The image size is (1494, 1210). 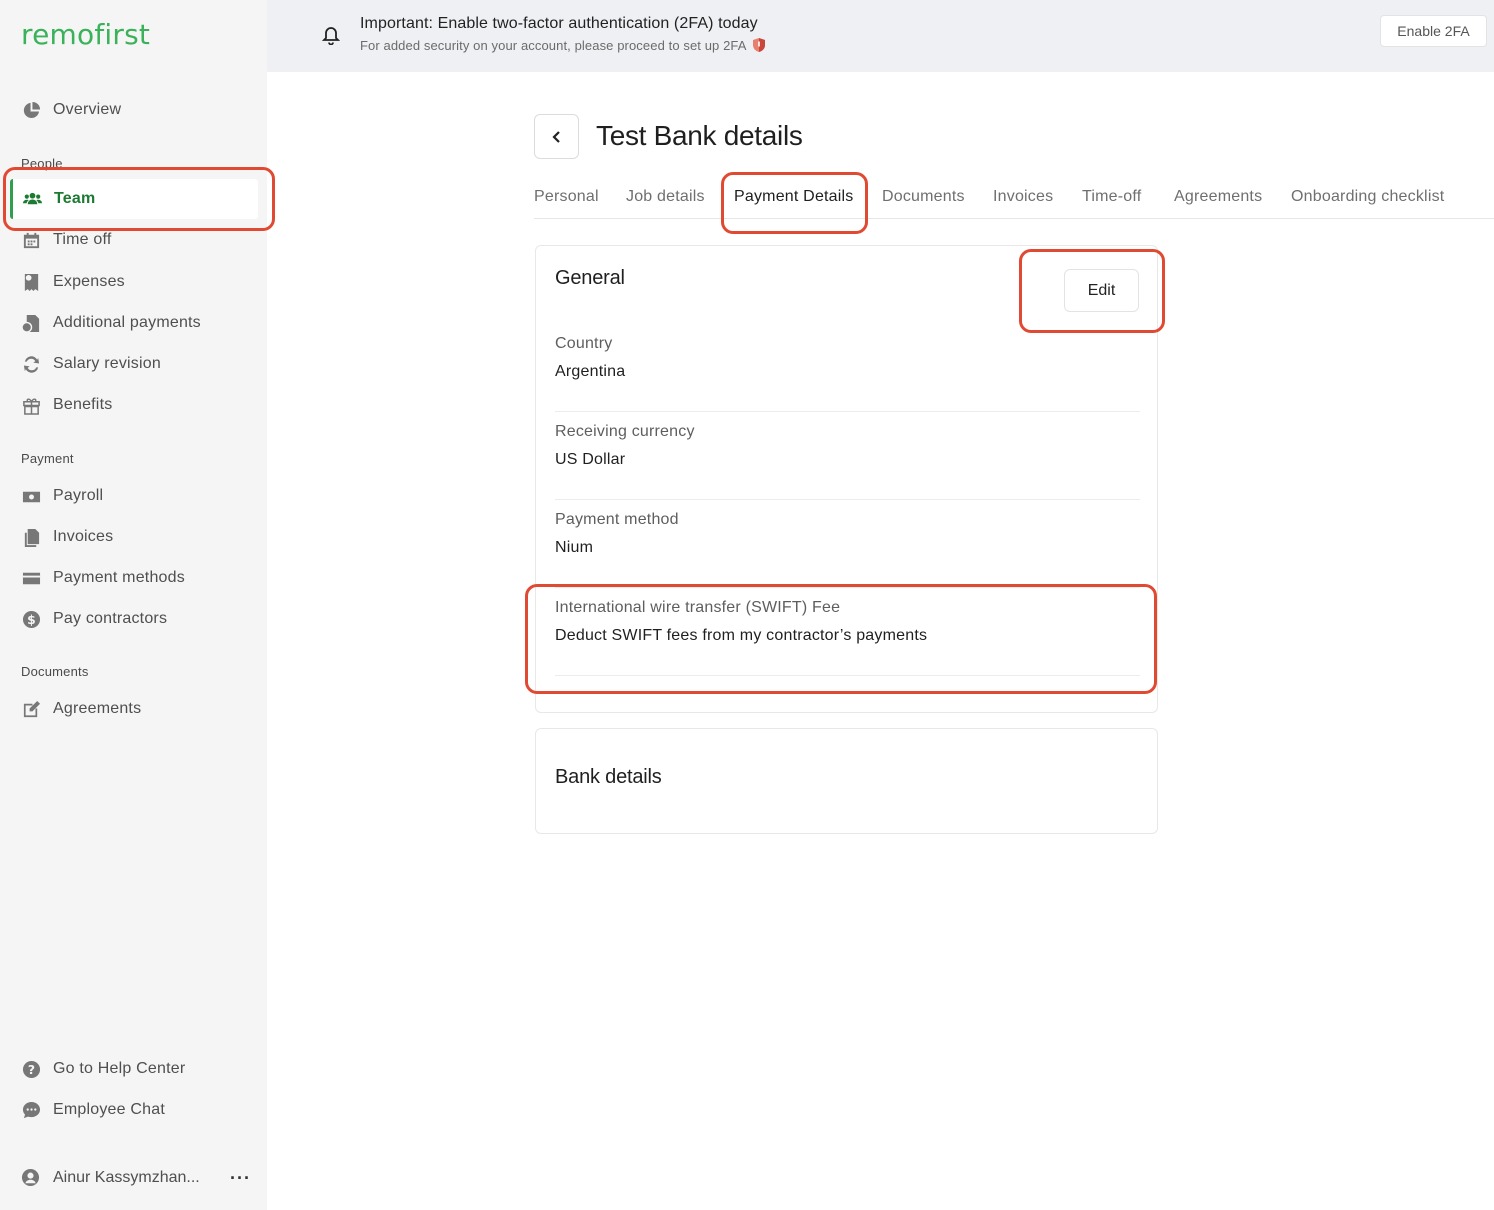 What do you see at coordinates (31, 537) in the screenshot?
I see `invoices-icon` at bounding box center [31, 537].